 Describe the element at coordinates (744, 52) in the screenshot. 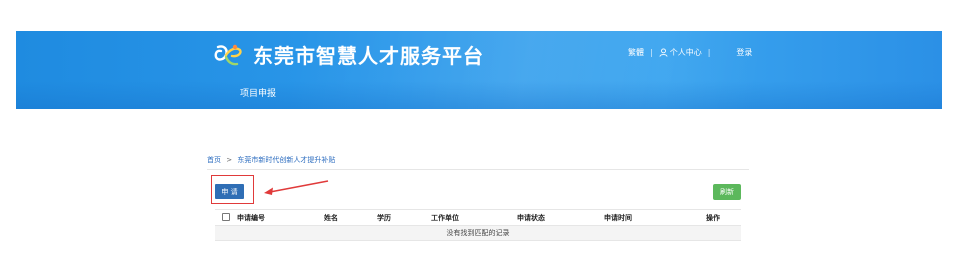

I see `login-link: 登录` at that location.